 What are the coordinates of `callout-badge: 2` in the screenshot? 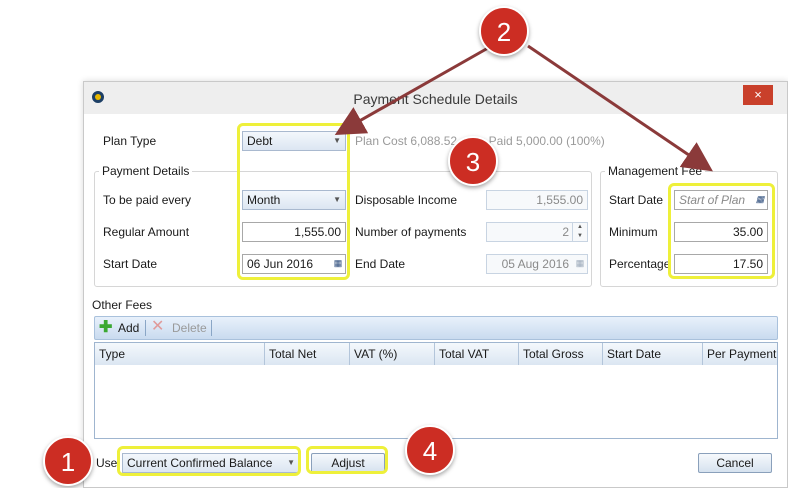 It's located at (504, 31).